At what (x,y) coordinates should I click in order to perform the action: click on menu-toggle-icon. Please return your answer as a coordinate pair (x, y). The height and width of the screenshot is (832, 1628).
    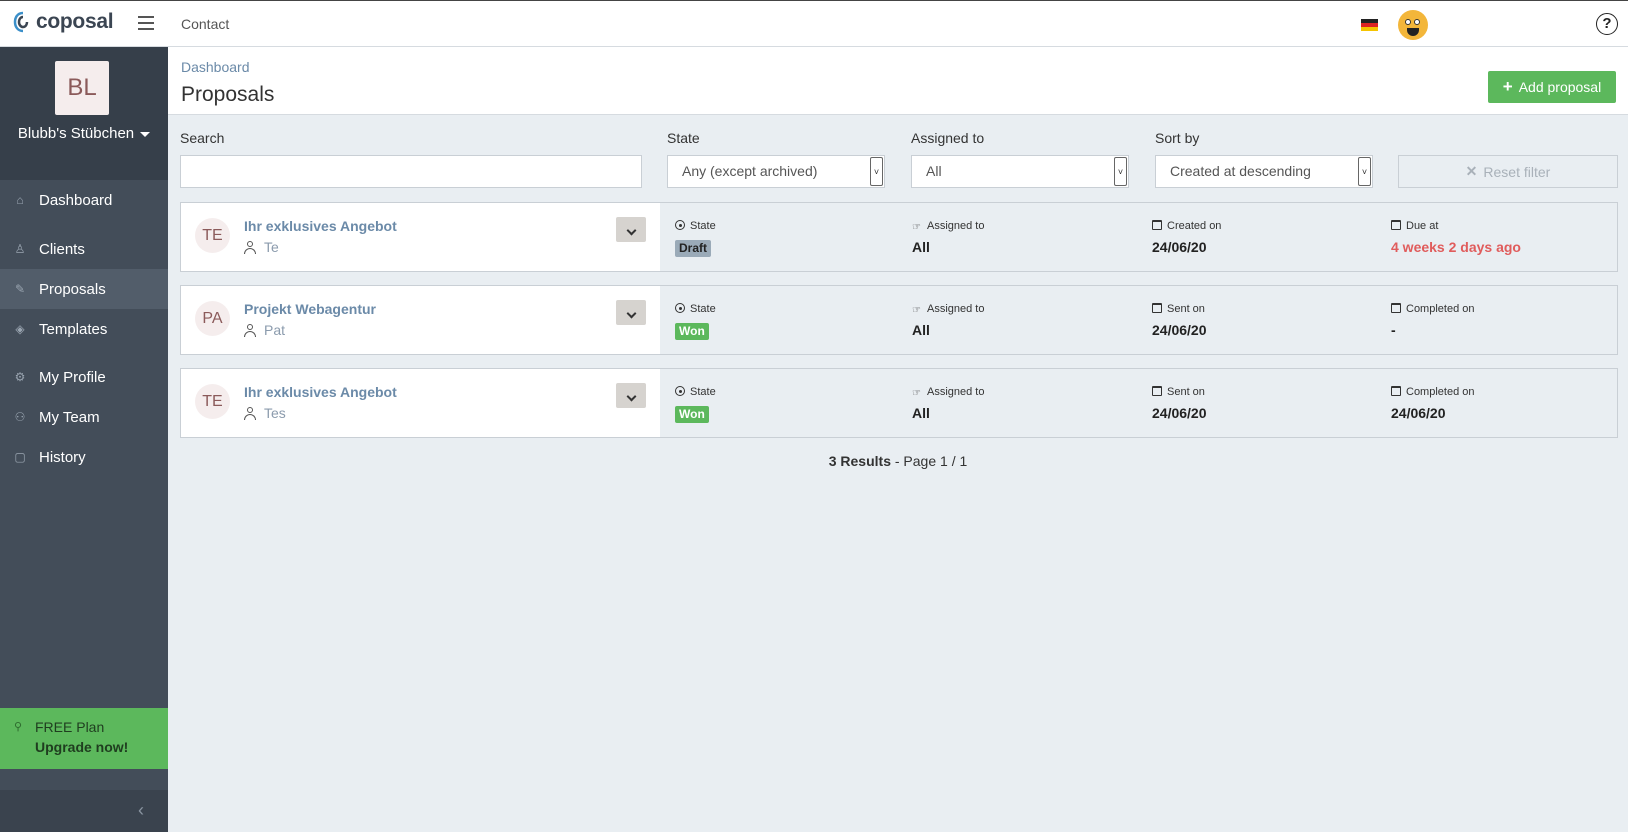
    Looking at the image, I should click on (146, 23).